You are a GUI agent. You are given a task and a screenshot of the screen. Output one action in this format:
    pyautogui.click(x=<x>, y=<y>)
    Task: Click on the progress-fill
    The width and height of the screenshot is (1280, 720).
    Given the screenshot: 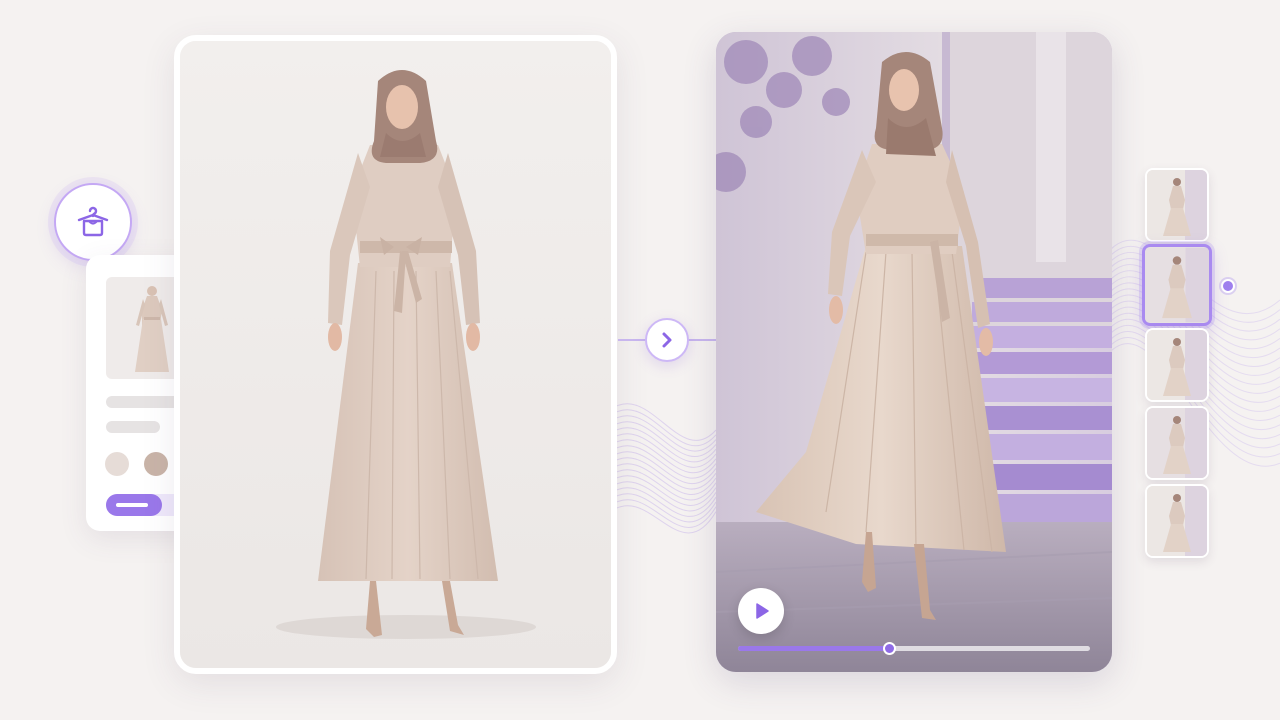 What is the action you would take?
    pyautogui.click(x=814, y=648)
    